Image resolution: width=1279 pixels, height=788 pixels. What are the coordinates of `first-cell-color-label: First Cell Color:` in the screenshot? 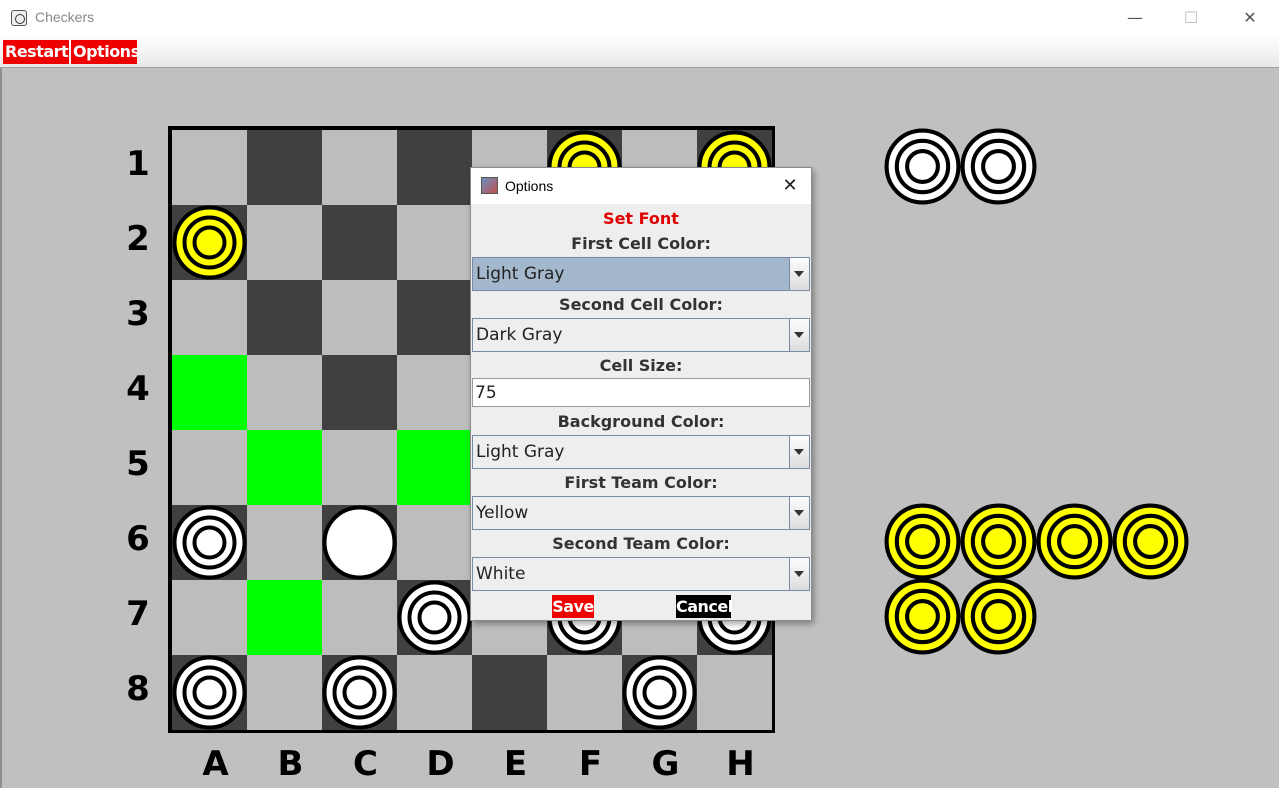 It's located at (641, 243).